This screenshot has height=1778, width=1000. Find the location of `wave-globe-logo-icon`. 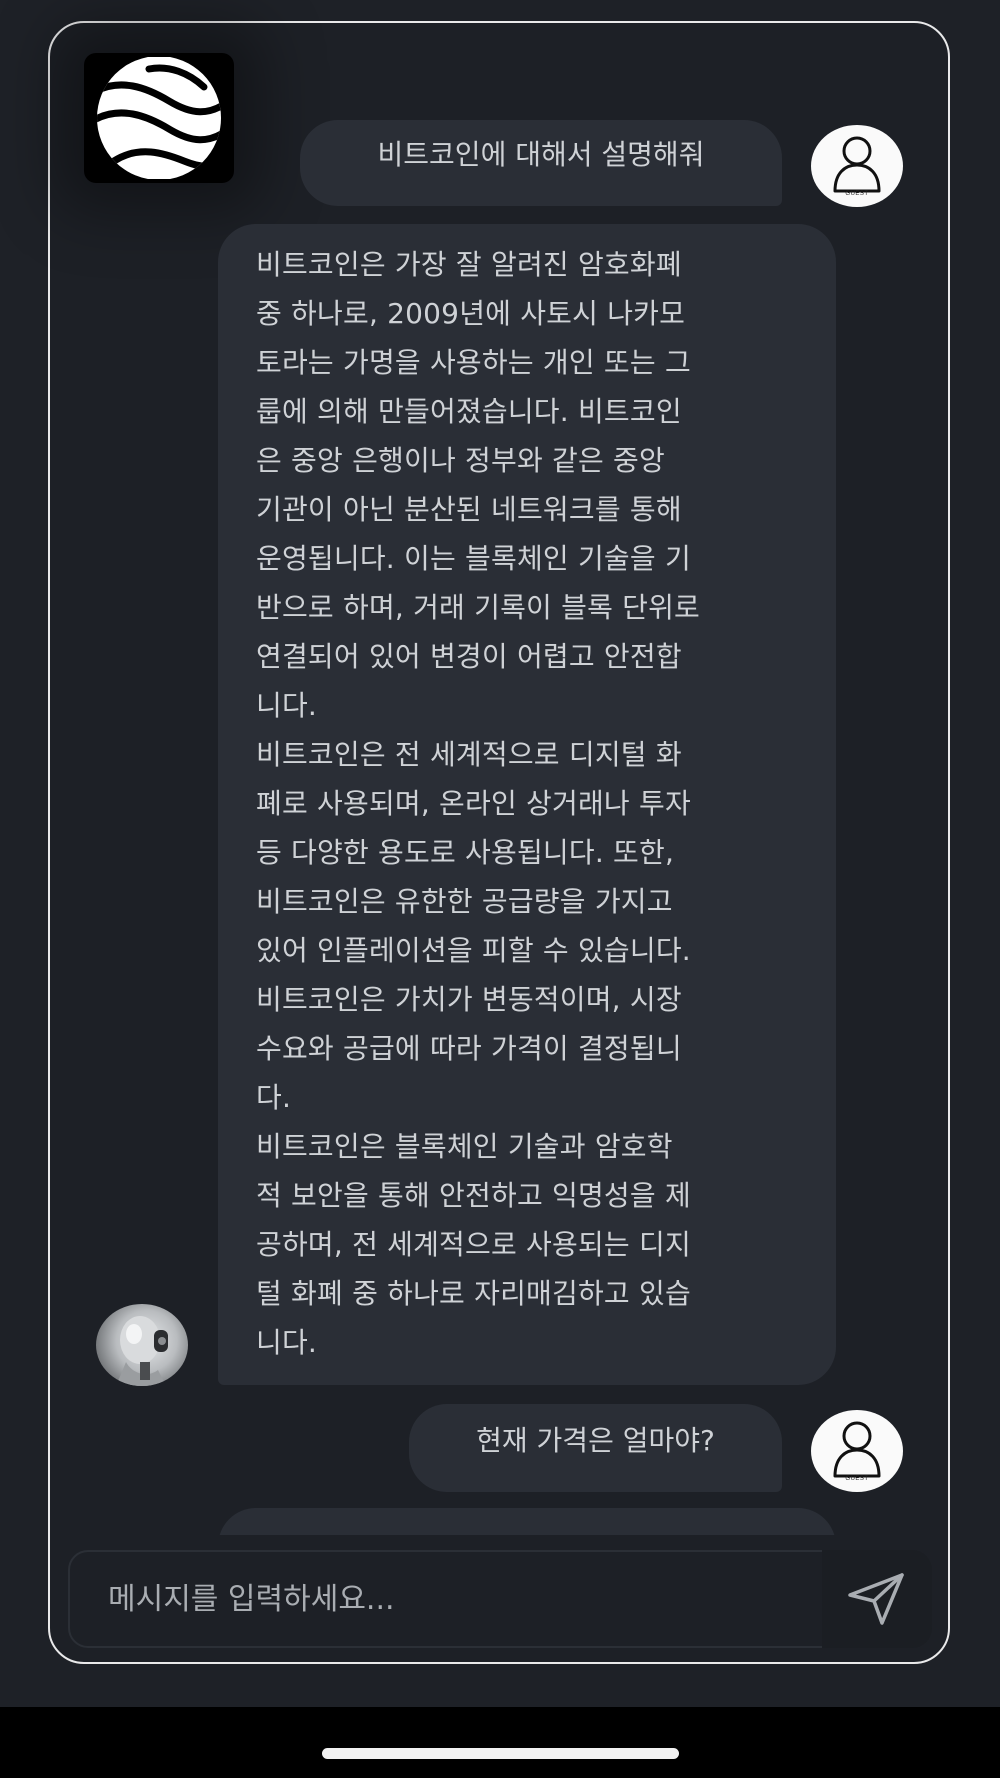

wave-globe-logo-icon is located at coordinates (159, 118).